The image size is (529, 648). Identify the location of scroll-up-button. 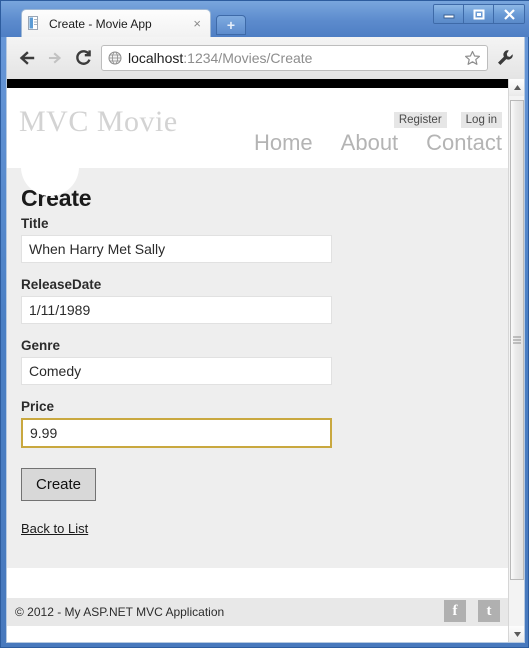
(516, 87).